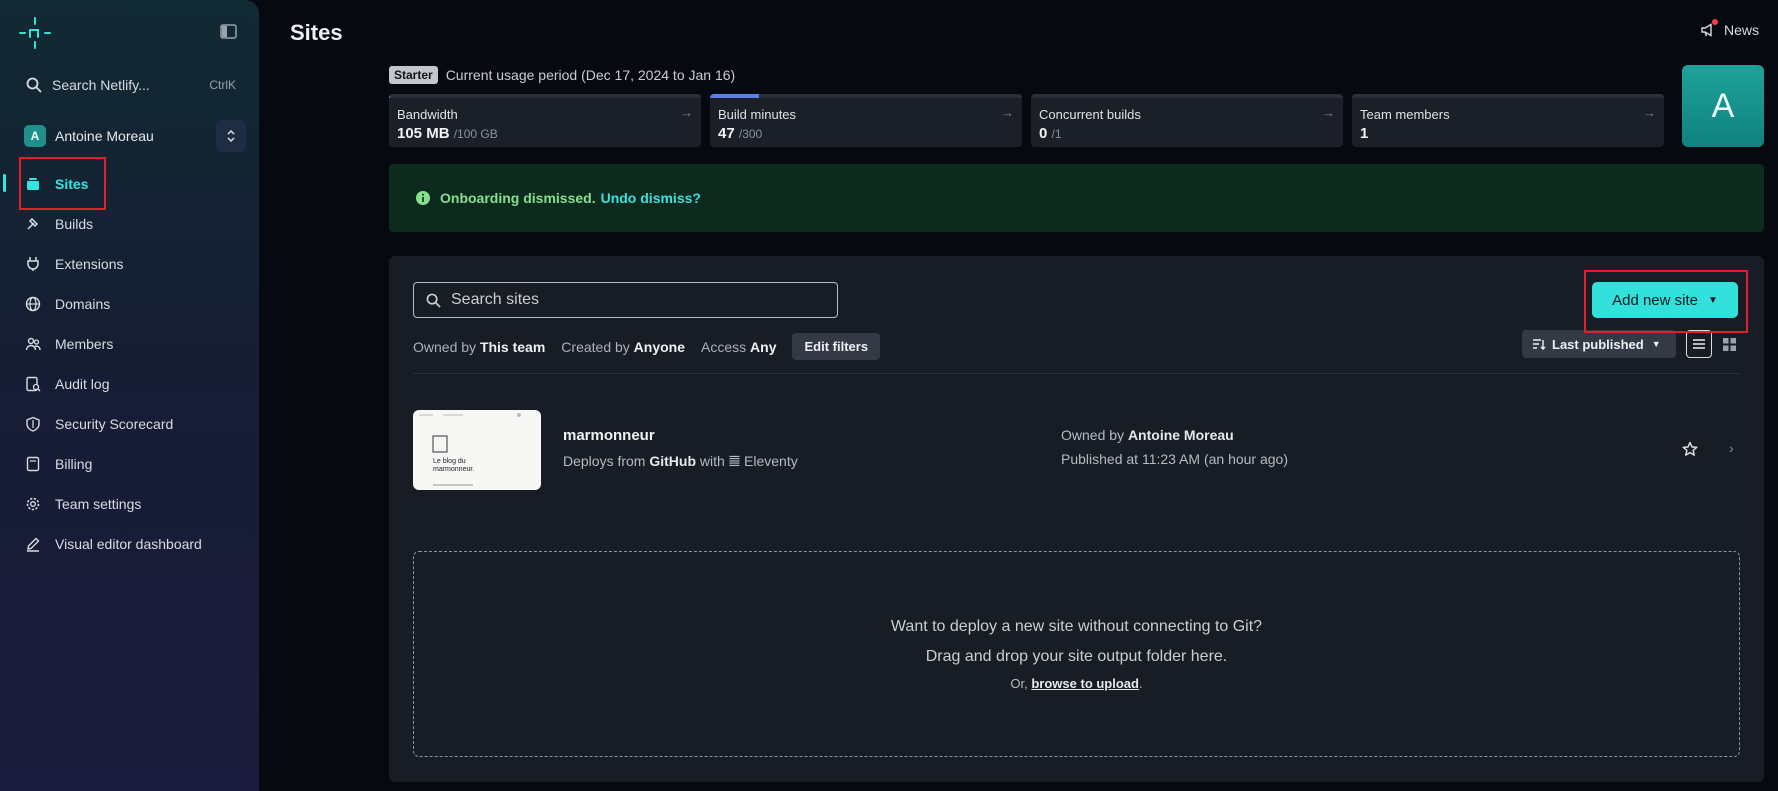  What do you see at coordinates (84, 344) in the screenshot?
I see `sidebar-item-label: Members` at bounding box center [84, 344].